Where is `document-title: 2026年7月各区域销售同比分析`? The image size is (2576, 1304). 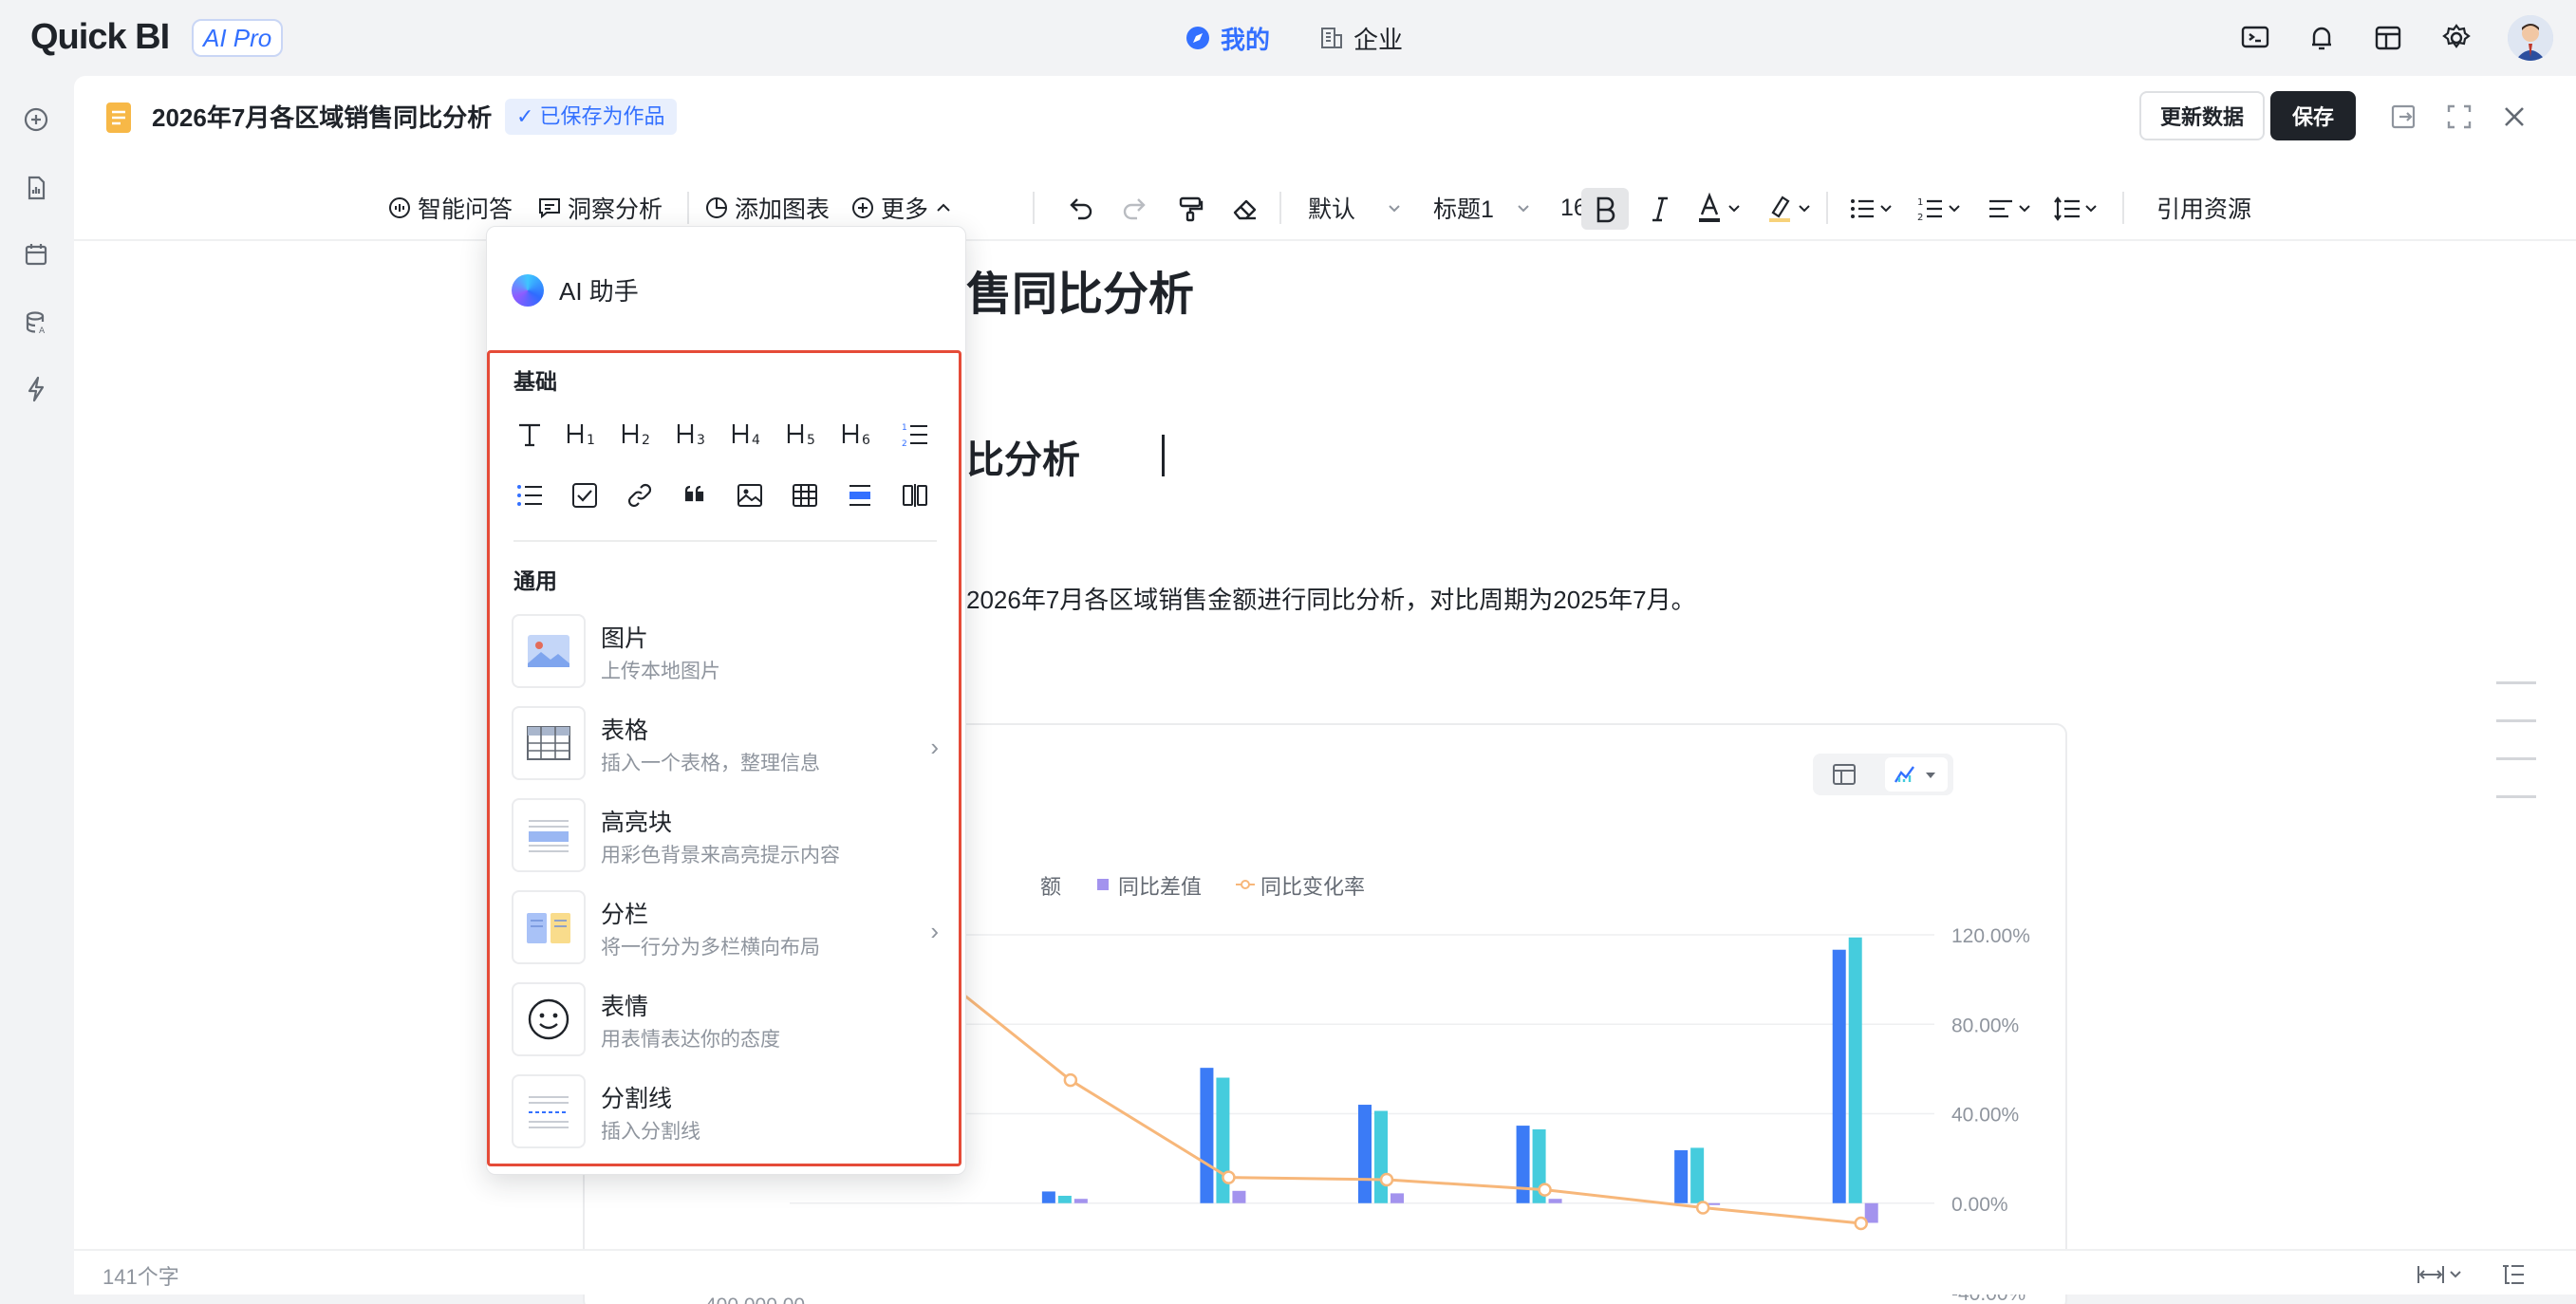
document-title: 2026年7月各区域销售同比分析 is located at coordinates (322, 116).